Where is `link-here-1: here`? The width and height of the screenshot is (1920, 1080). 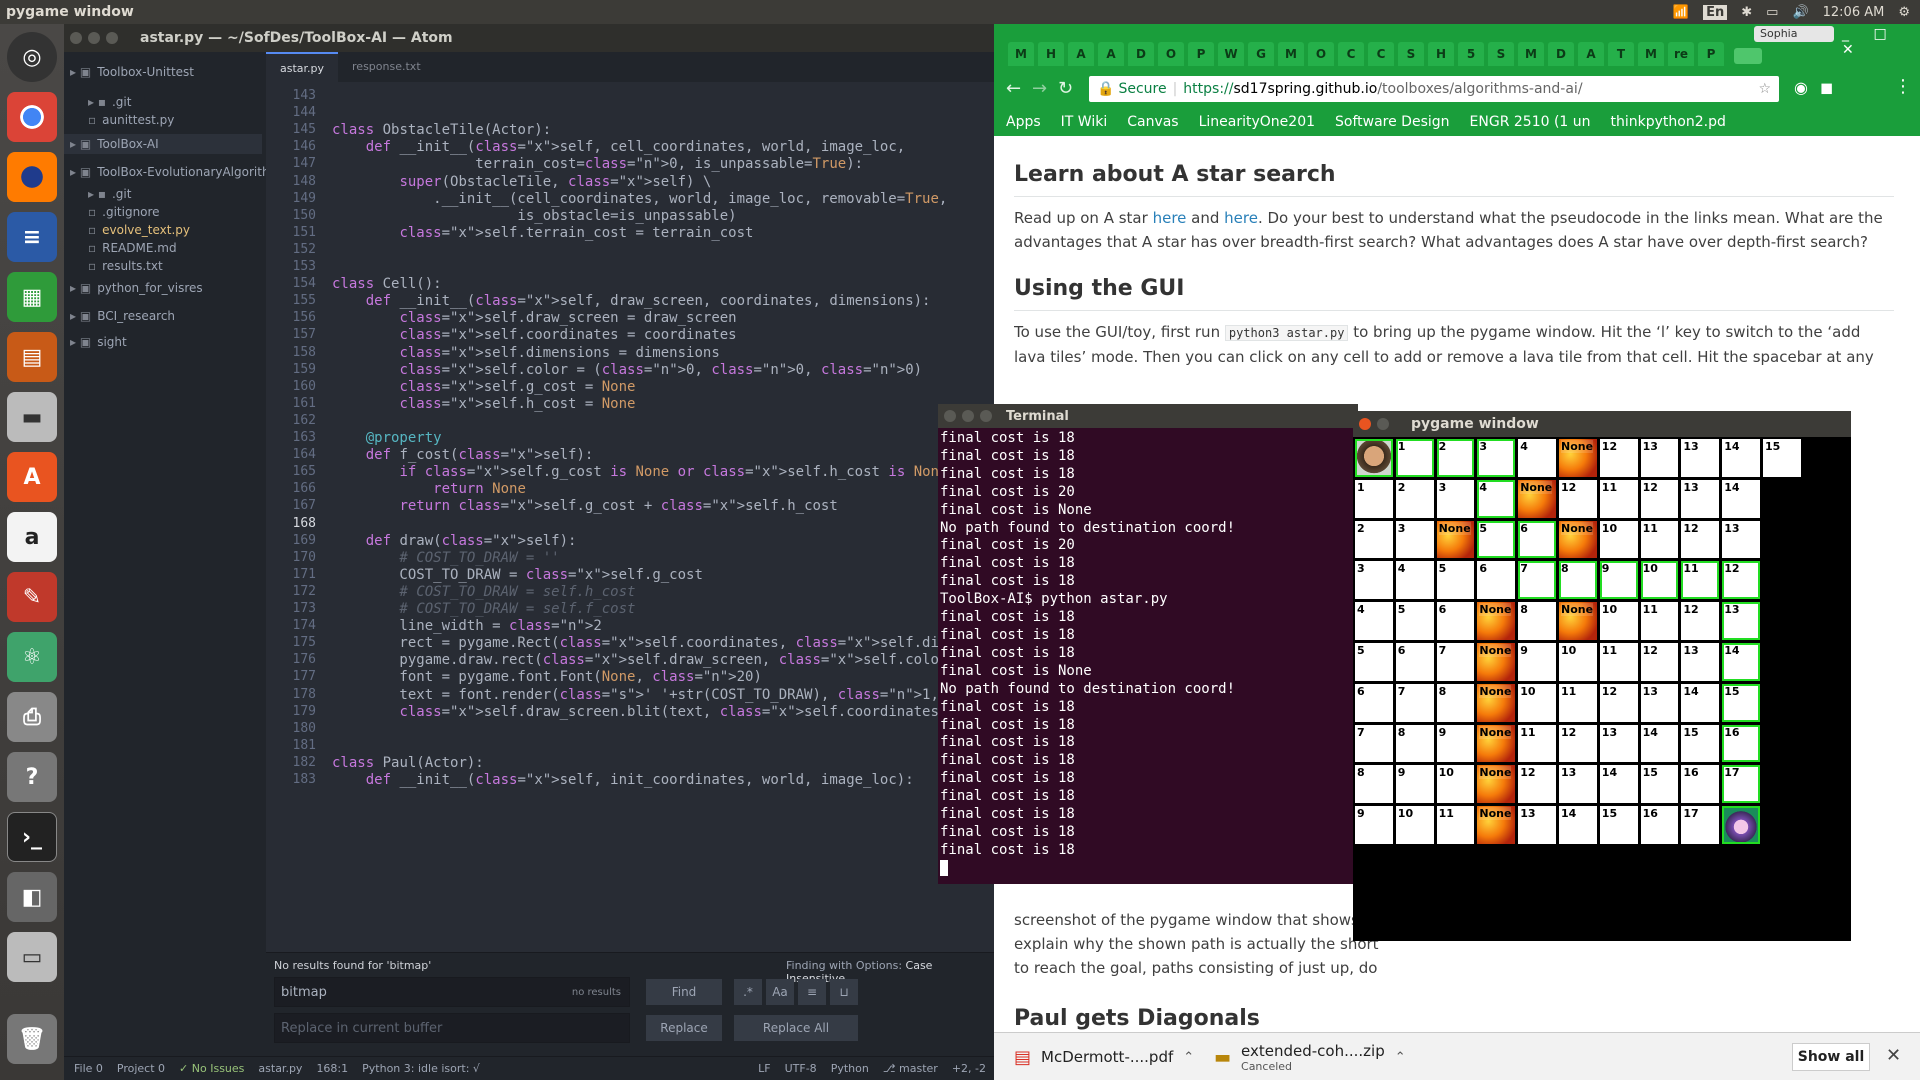
link-here-1: here is located at coordinates (1170, 218).